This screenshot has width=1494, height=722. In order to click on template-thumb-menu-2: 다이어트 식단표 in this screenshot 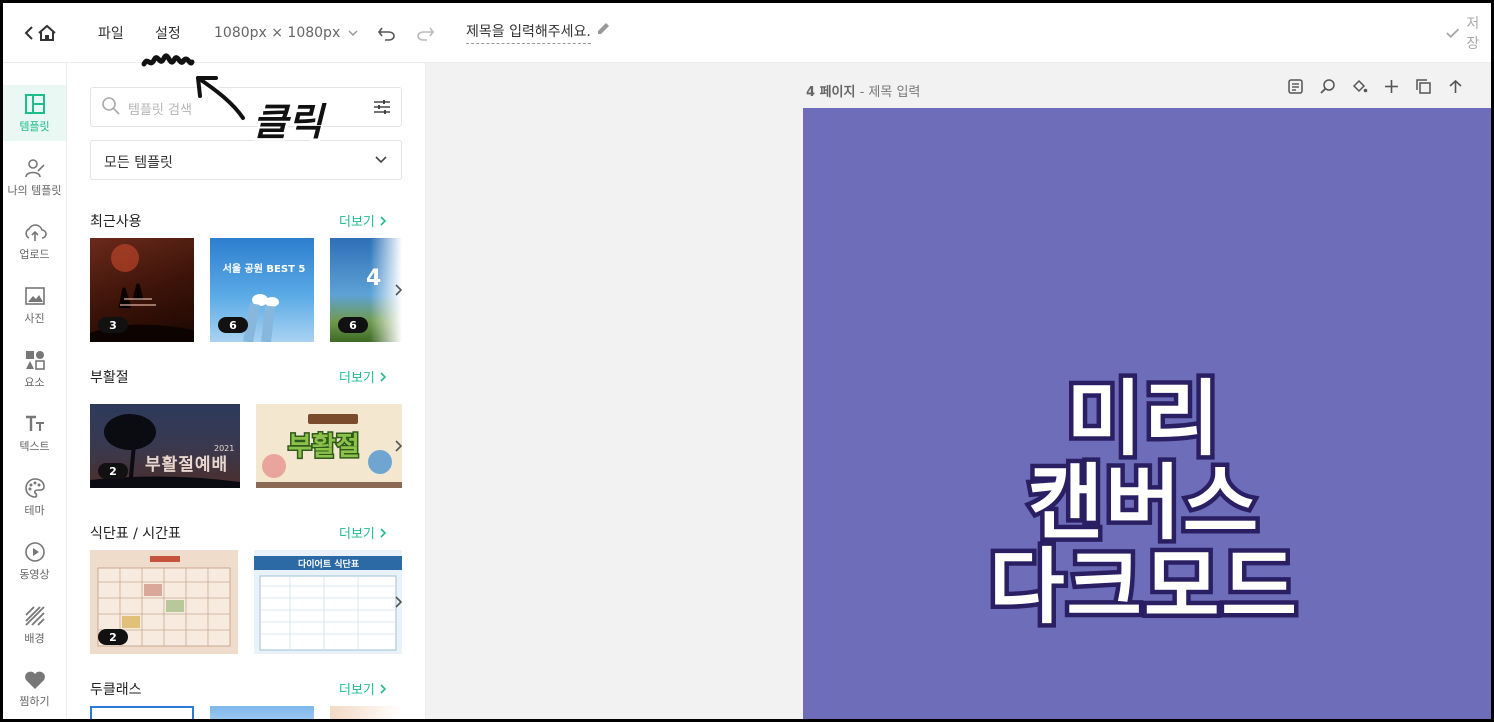, I will do `click(328, 602)`.